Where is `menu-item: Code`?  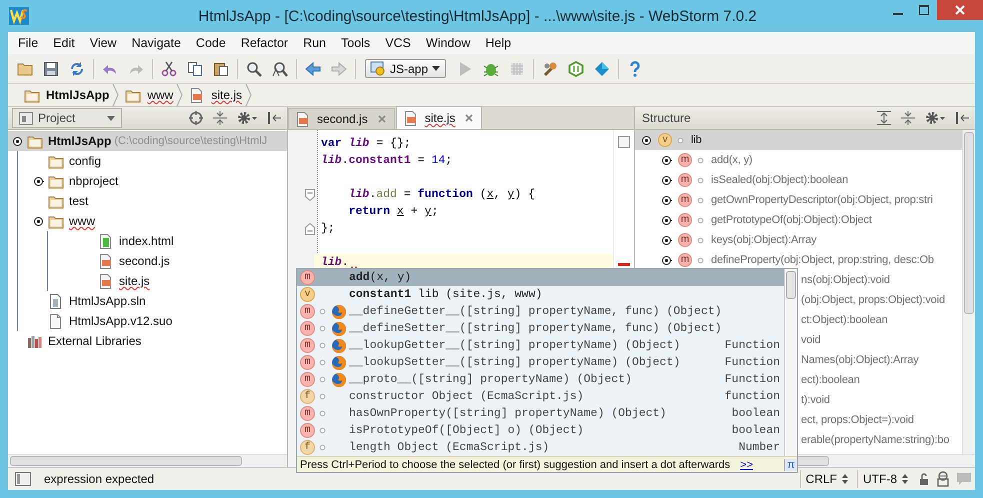 menu-item: Code is located at coordinates (210, 43).